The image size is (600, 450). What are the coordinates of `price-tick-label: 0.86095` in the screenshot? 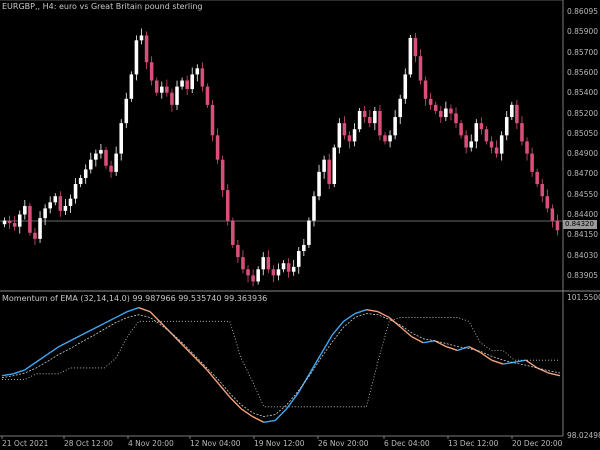 It's located at (583, 11).